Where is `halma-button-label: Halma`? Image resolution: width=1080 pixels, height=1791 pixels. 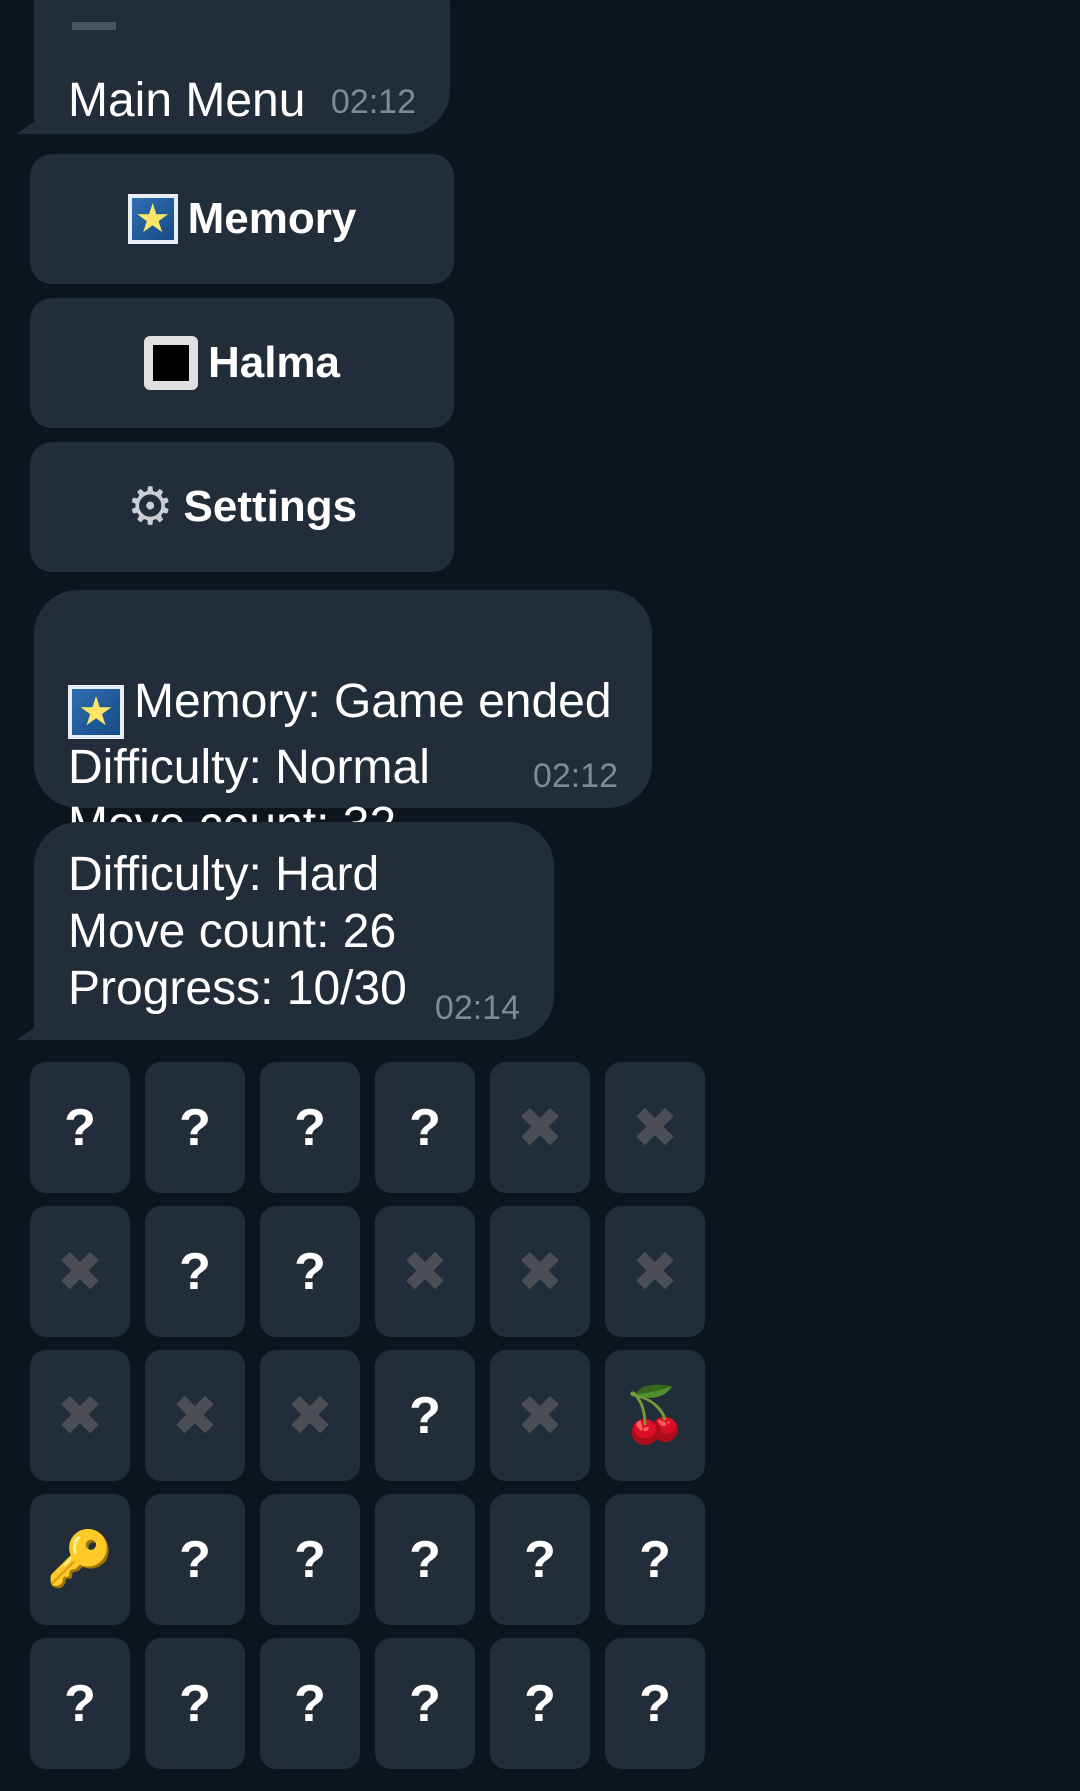 halma-button-label: Halma is located at coordinates (274, 362).